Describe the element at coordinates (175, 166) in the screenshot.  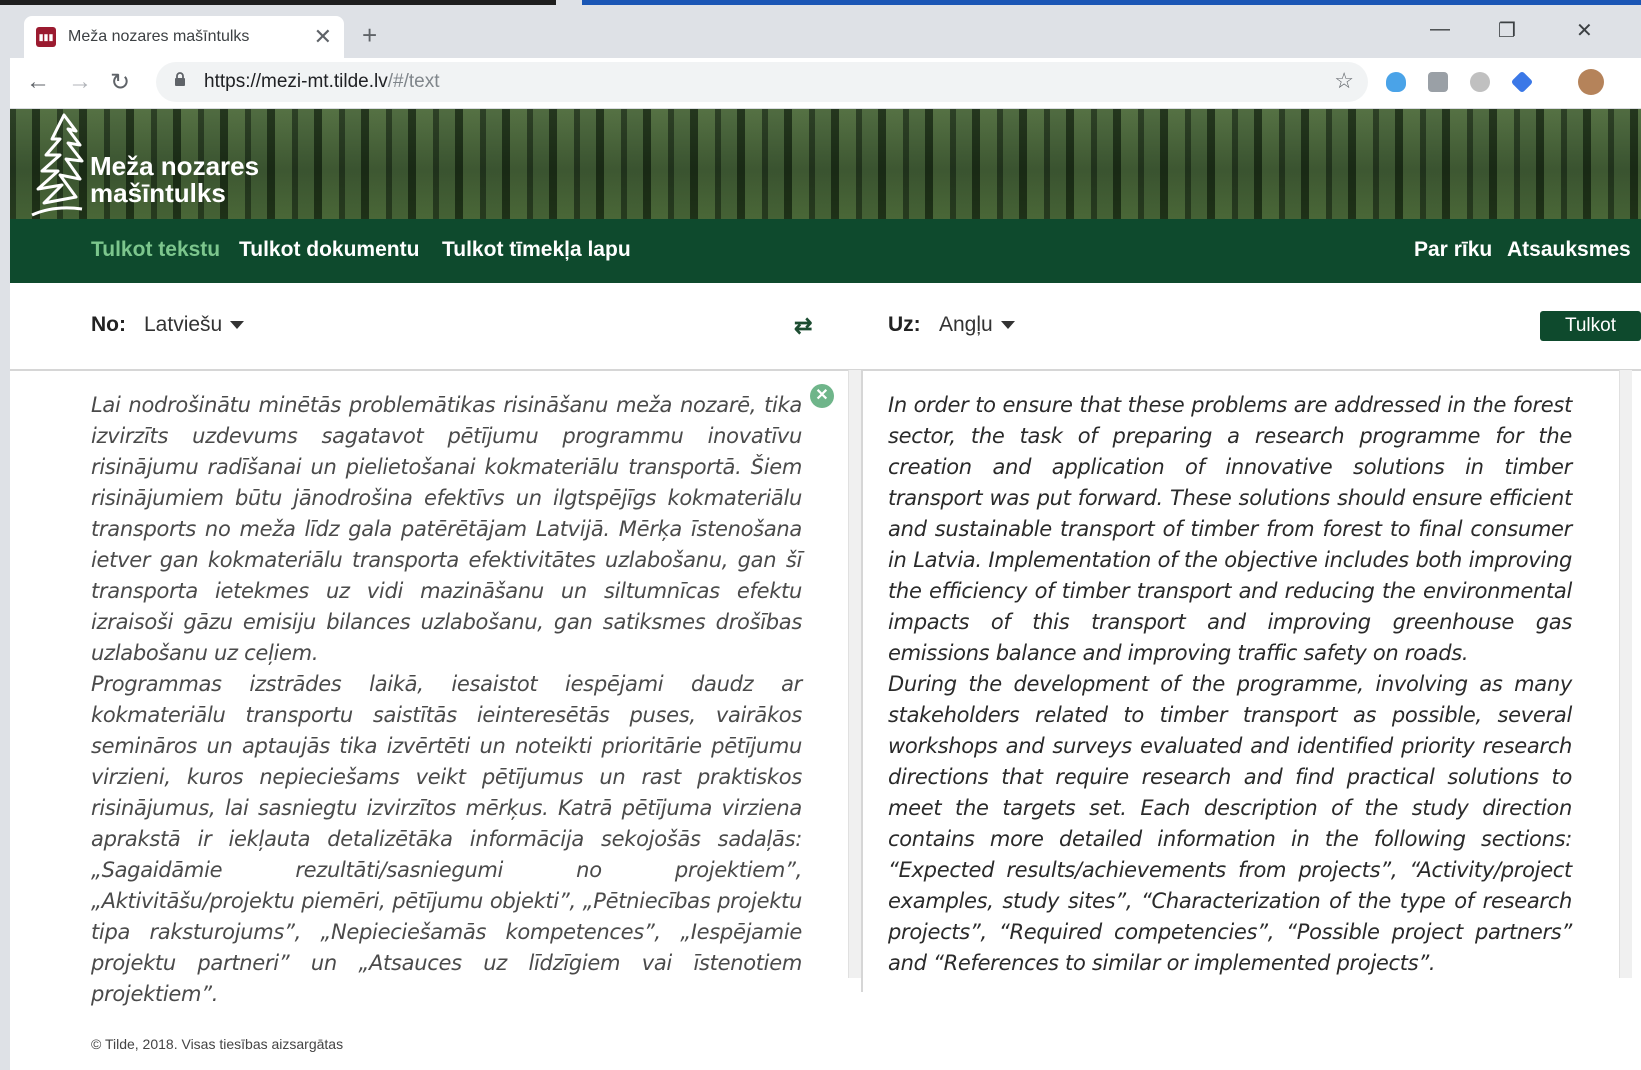
I see `brand-line-1: Meža nozares` at that location.